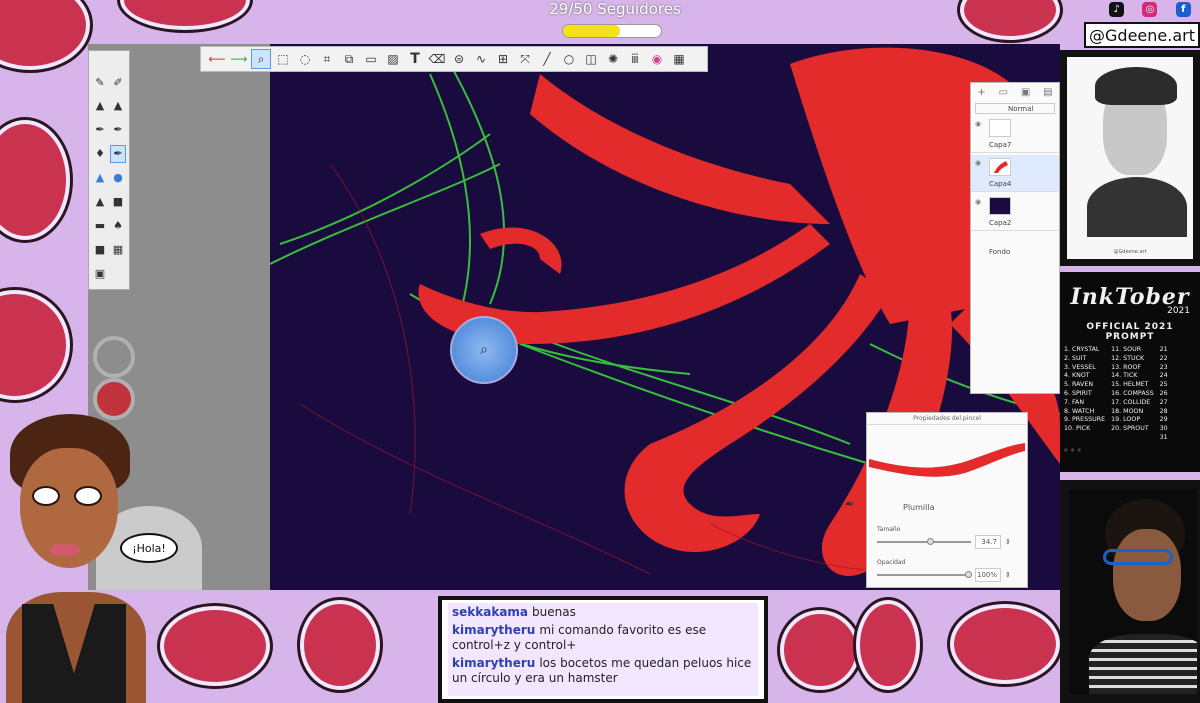  I want to click on zoom-navigator: ⌕, so click(484, 350).